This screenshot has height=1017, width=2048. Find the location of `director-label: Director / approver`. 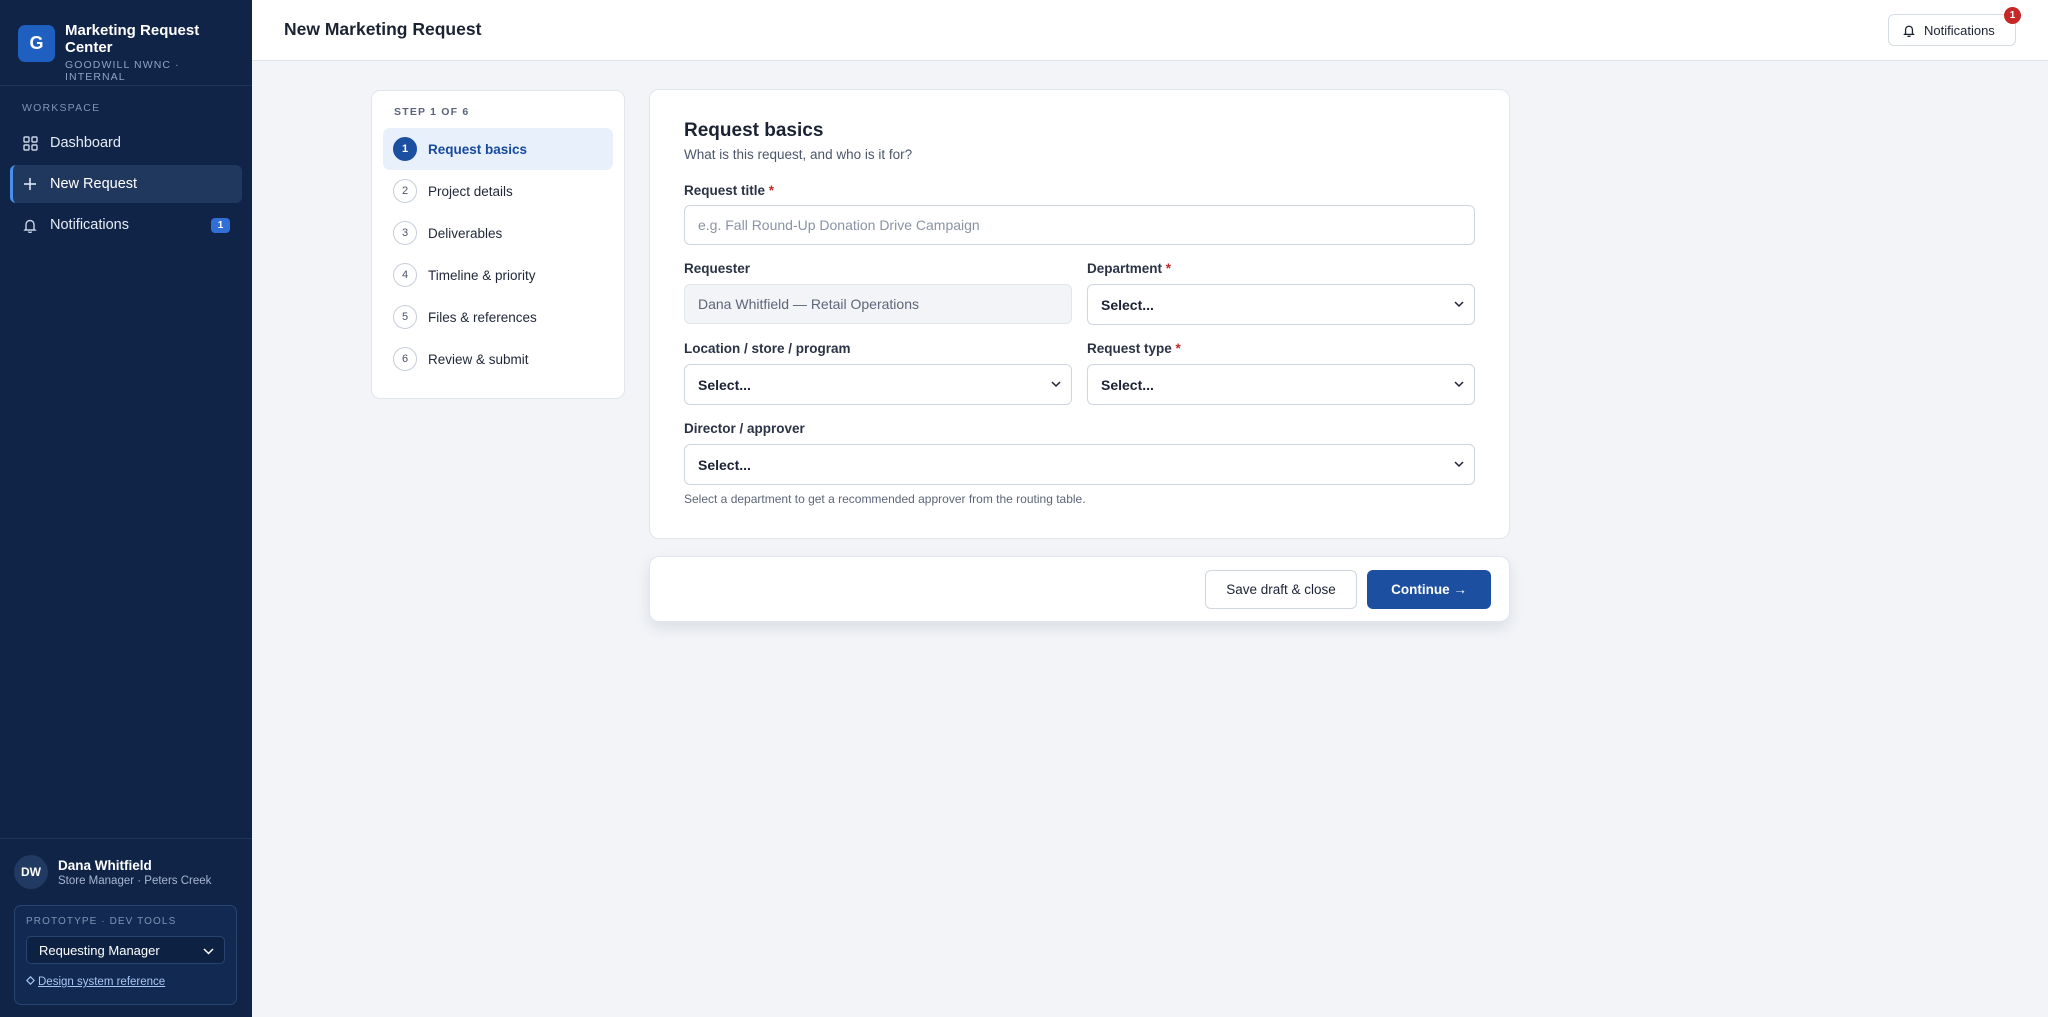

director-label: Director / approver is located at coordinates (744, 428).